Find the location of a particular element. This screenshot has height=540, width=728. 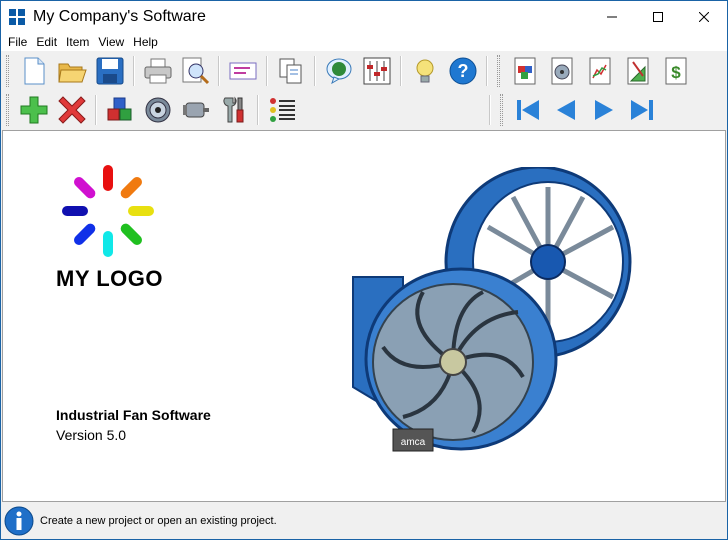

print-button is located at coordinates (158, 71).